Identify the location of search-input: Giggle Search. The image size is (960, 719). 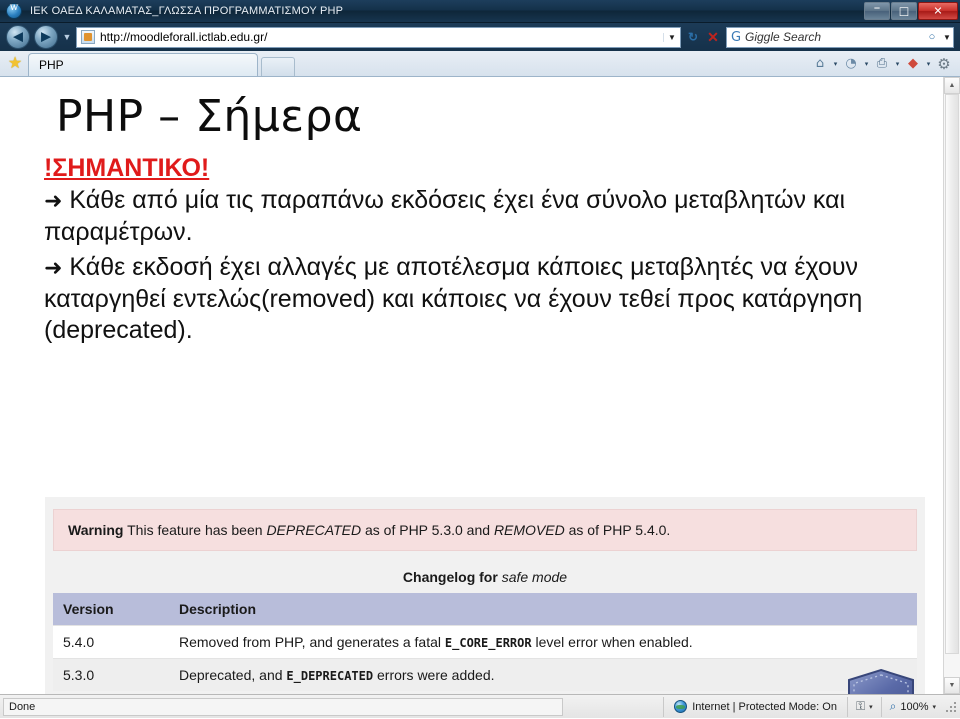
(834, 37).